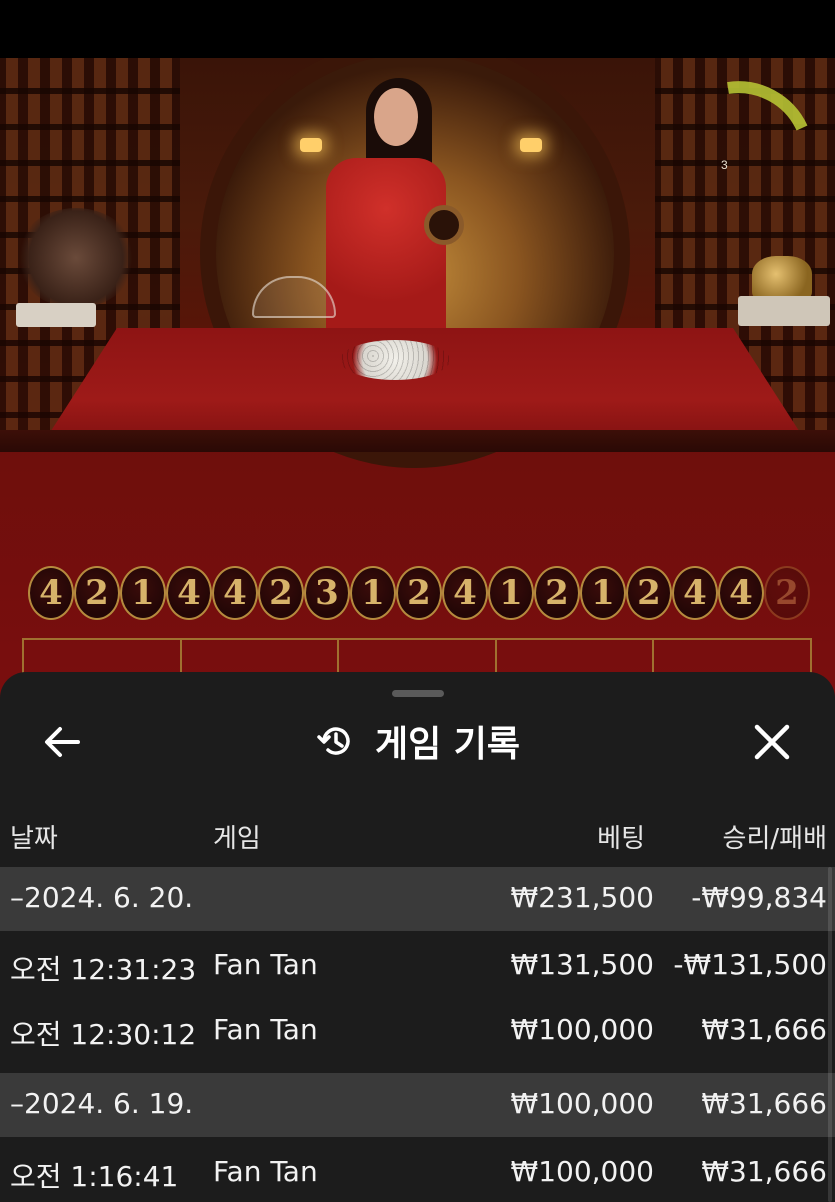 The width and height of the screenshot is (835, 1202). Describe the element at coordinates (444, 225) in the screenshot. I see `metal-bowl` at that location.